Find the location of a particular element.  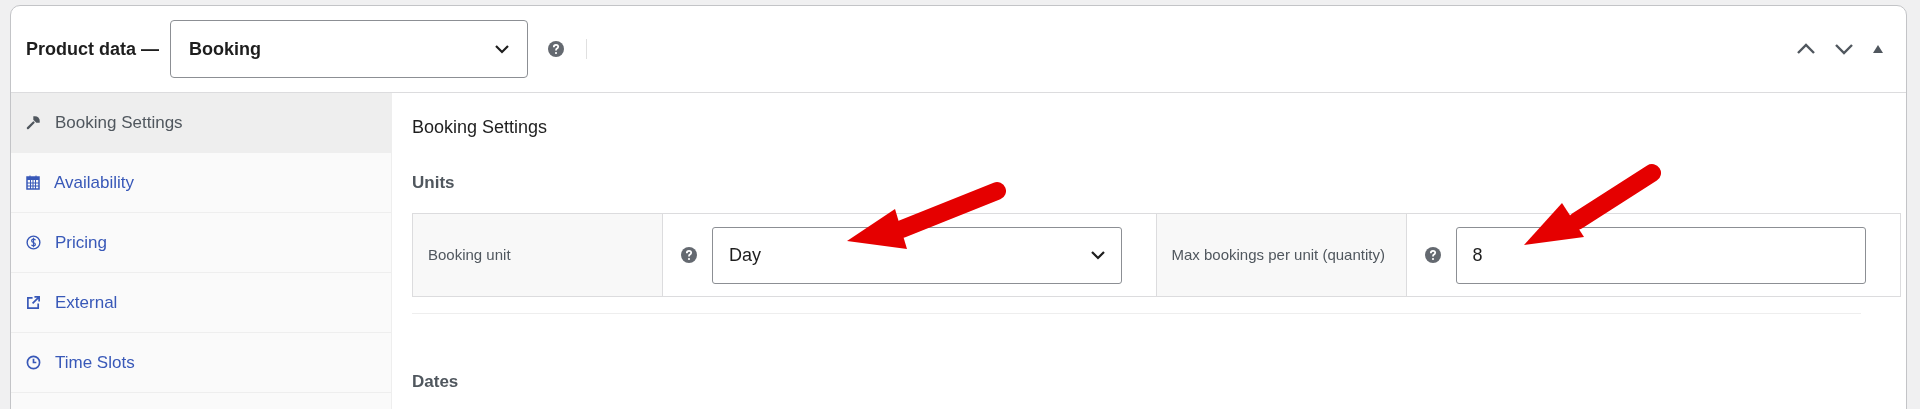

sidebar-tab: Booking Settings is located at coordinates (201, 123).